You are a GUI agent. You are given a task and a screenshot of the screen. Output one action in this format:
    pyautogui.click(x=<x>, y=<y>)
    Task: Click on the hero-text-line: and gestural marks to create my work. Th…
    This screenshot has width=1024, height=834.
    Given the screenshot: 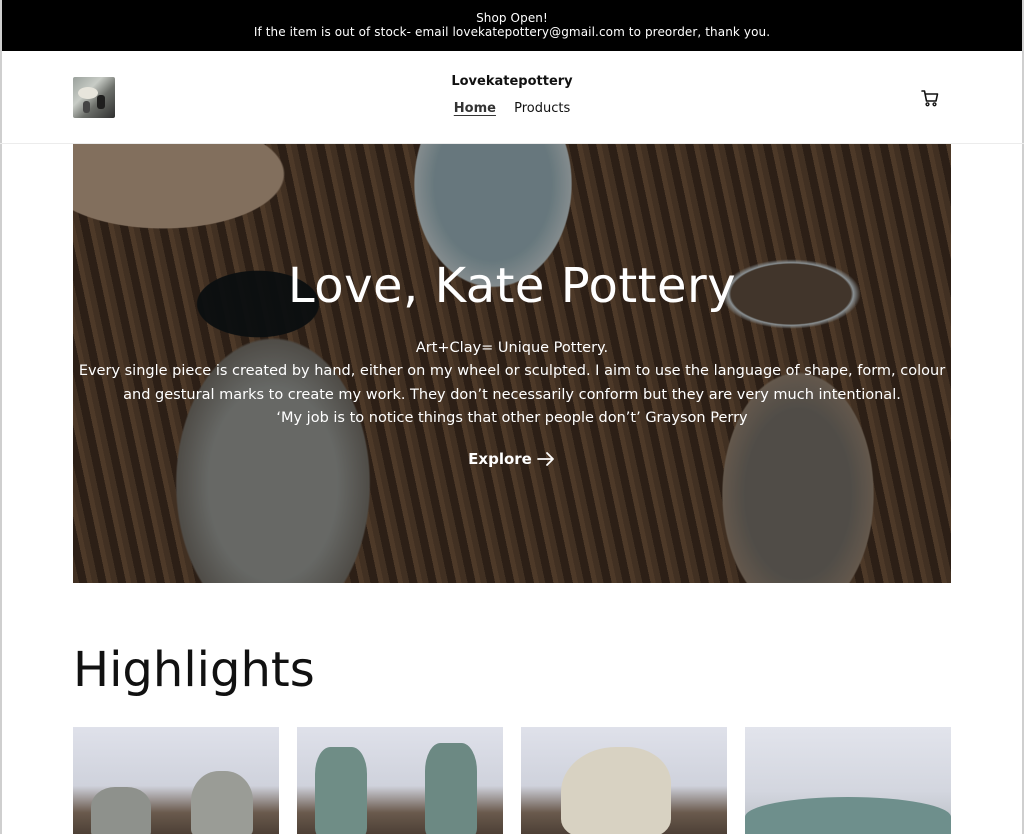 What is the action you would take?
    pyautogui.click(x=512, y=394)
    